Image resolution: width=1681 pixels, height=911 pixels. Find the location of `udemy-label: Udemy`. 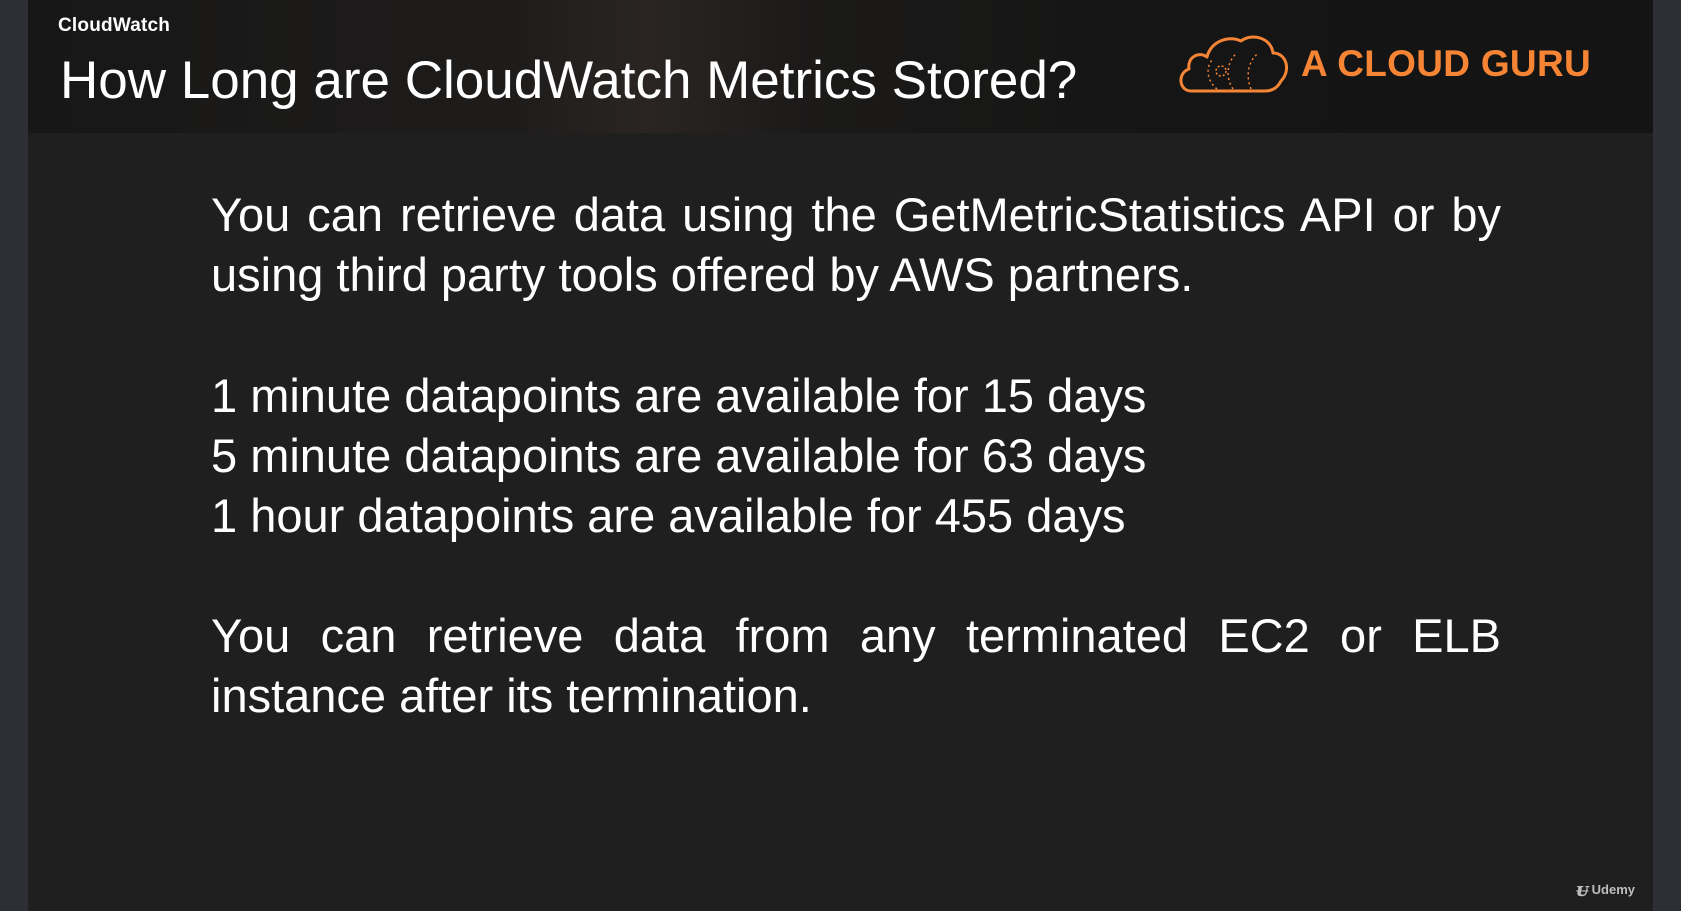

udemy-label: Udemy is located at coordinates (1613, 889).